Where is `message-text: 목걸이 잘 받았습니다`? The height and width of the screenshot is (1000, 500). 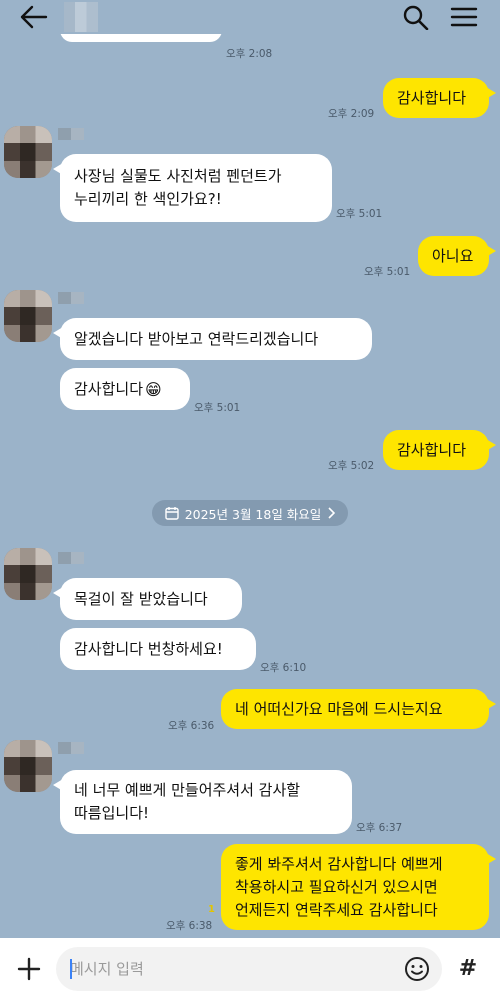 message-text: 목걸이 잘 받았습니다 is located at coordinates (141, 598).